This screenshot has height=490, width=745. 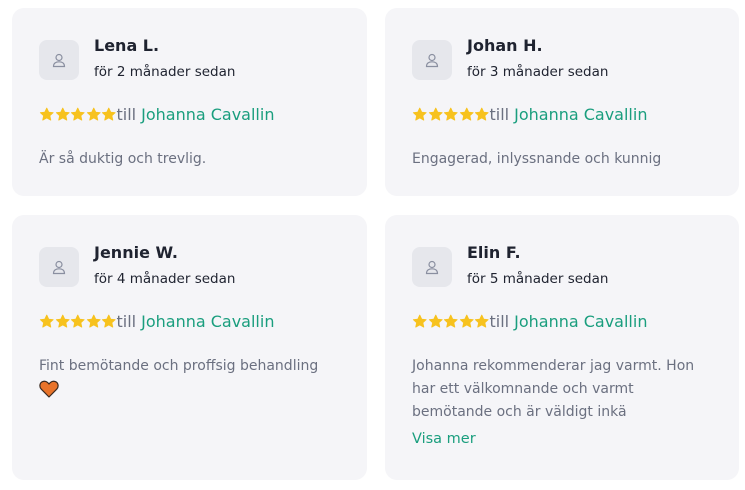 What do you see at coordinates (179, 366) in the screenshot?
I see `review-text: Fint bemötande och proffsig behandling` at bounding box center [179, 366].